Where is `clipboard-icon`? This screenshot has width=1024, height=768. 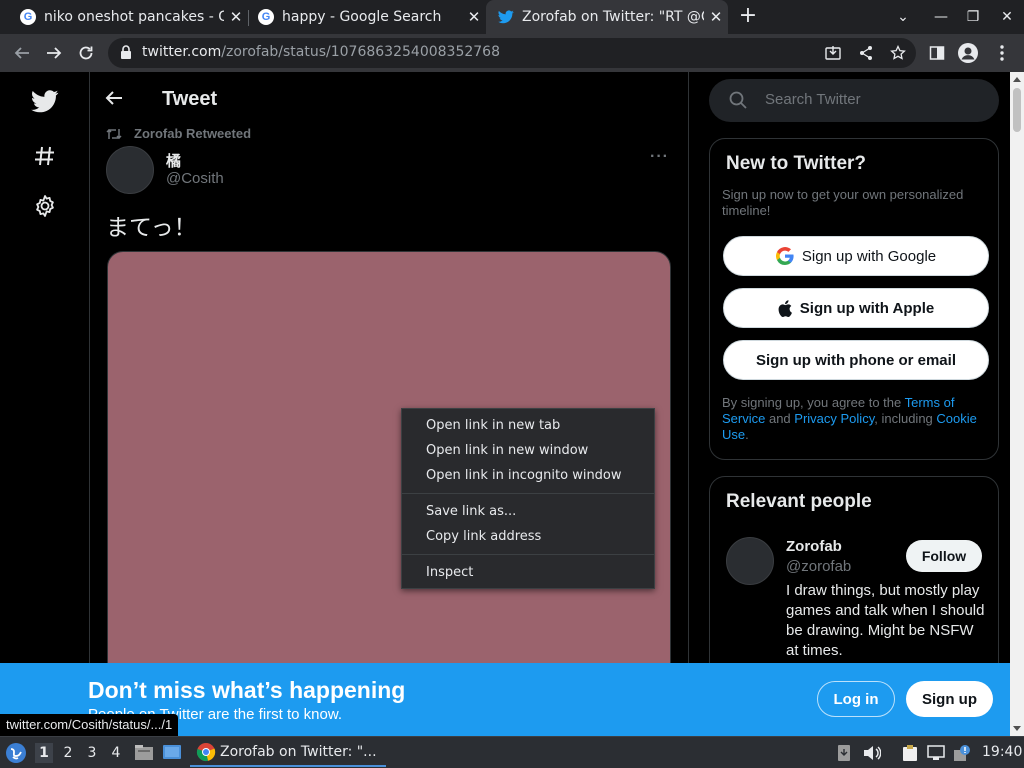
clipboard-icon is located at coordinates (910, 753).